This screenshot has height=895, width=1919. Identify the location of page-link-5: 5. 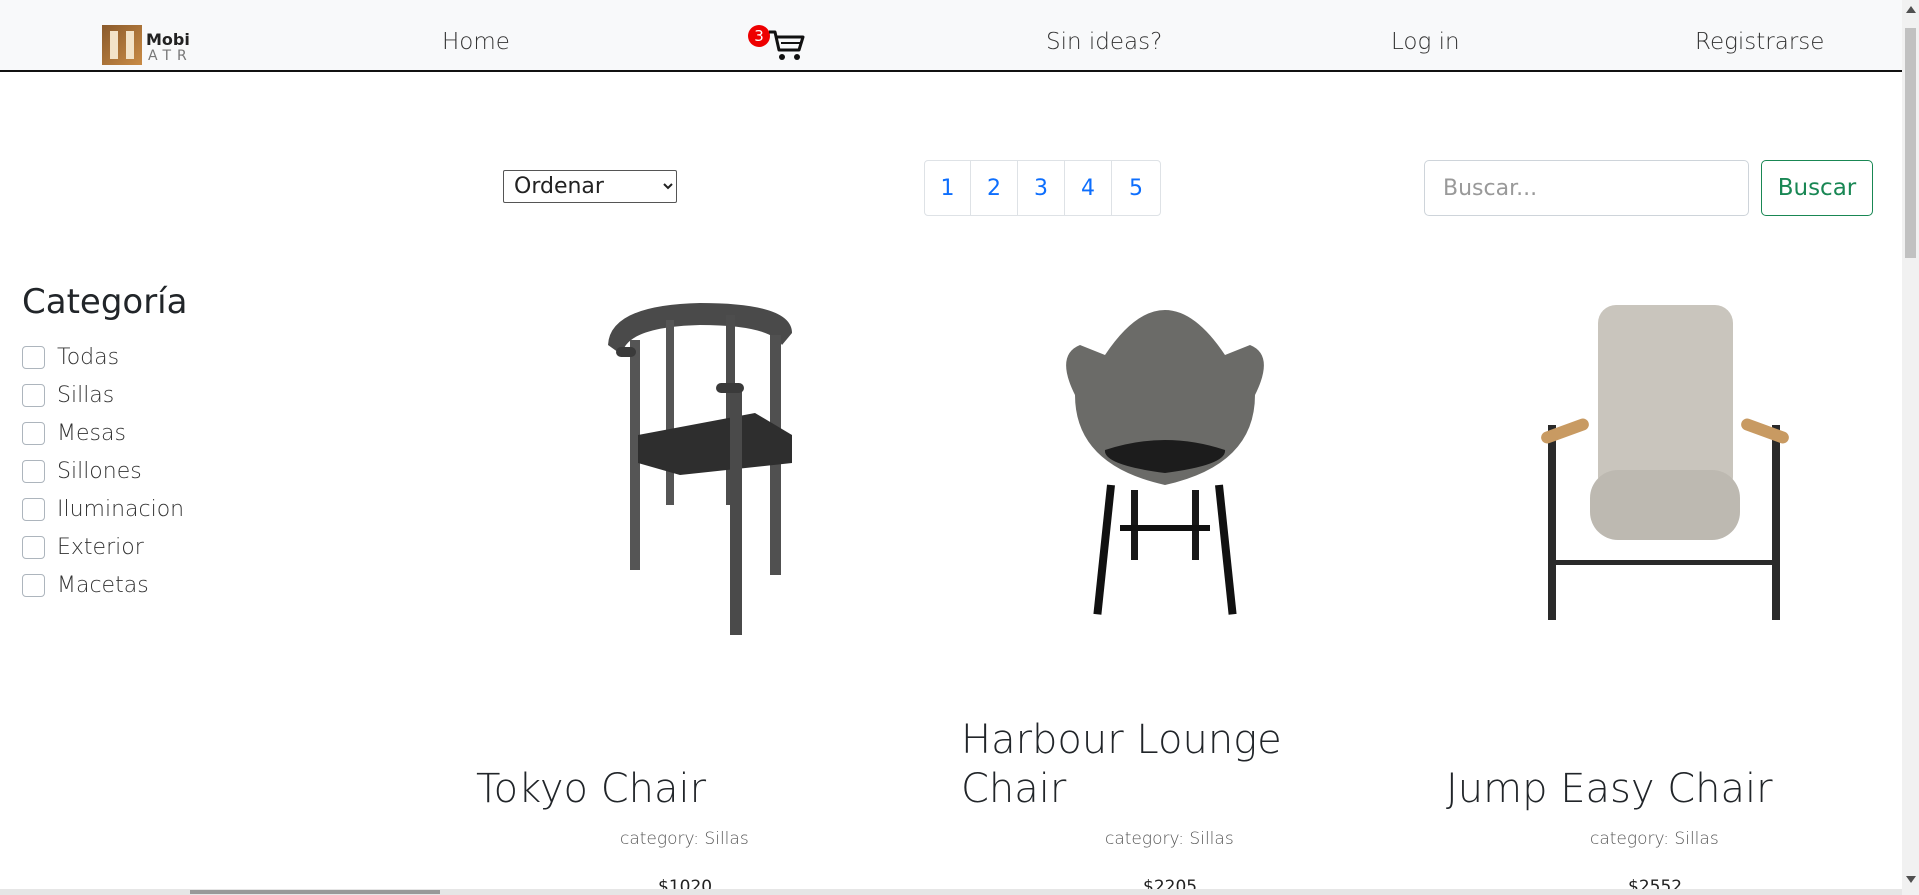
(1136, 188).